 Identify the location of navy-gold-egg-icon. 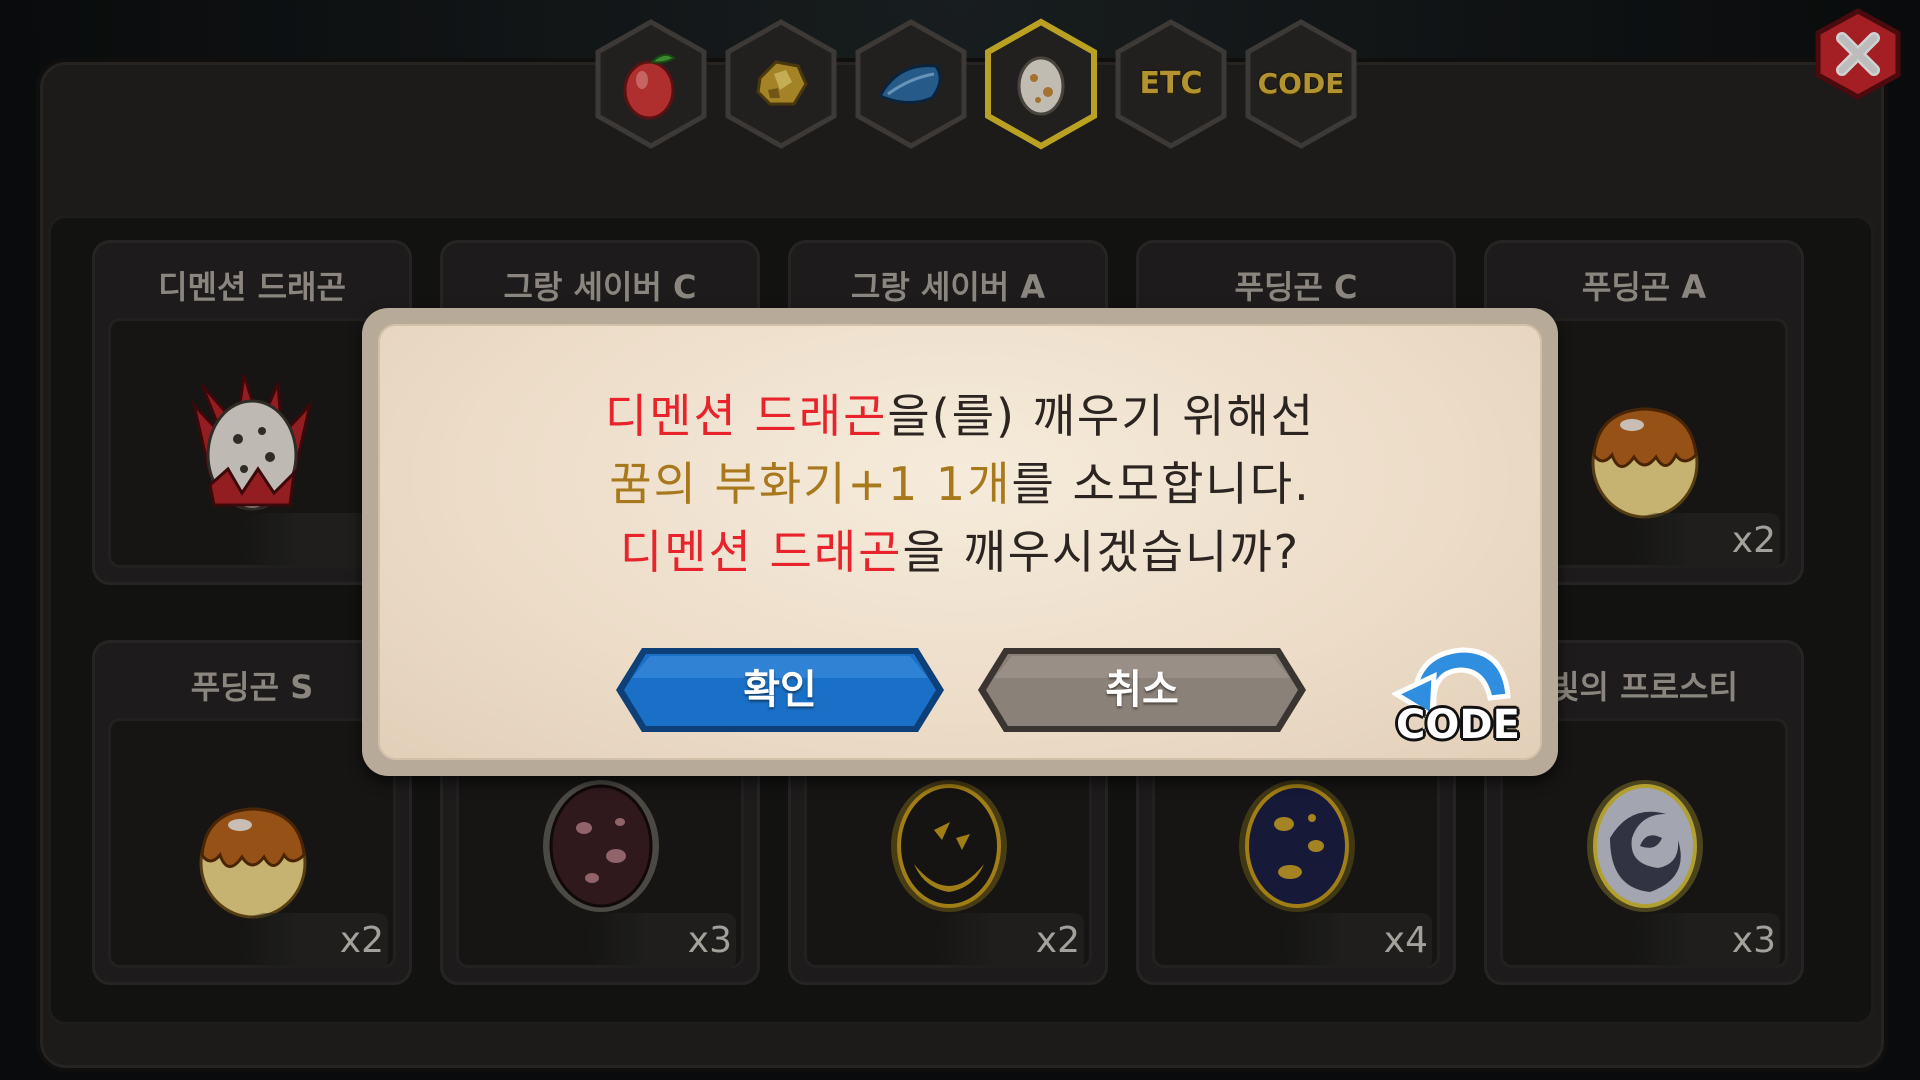
(1297, 846).